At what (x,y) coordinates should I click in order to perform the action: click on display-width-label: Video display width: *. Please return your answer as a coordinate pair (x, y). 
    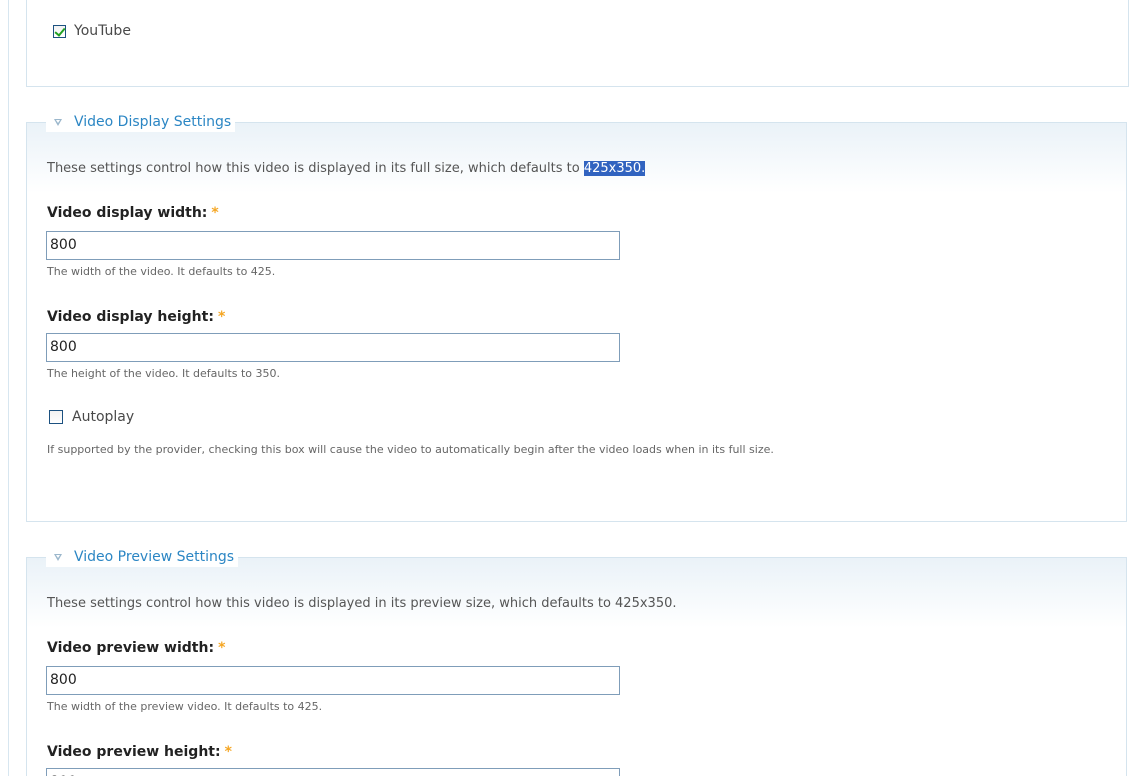
    Looking at the image, I should click on (133, 213).